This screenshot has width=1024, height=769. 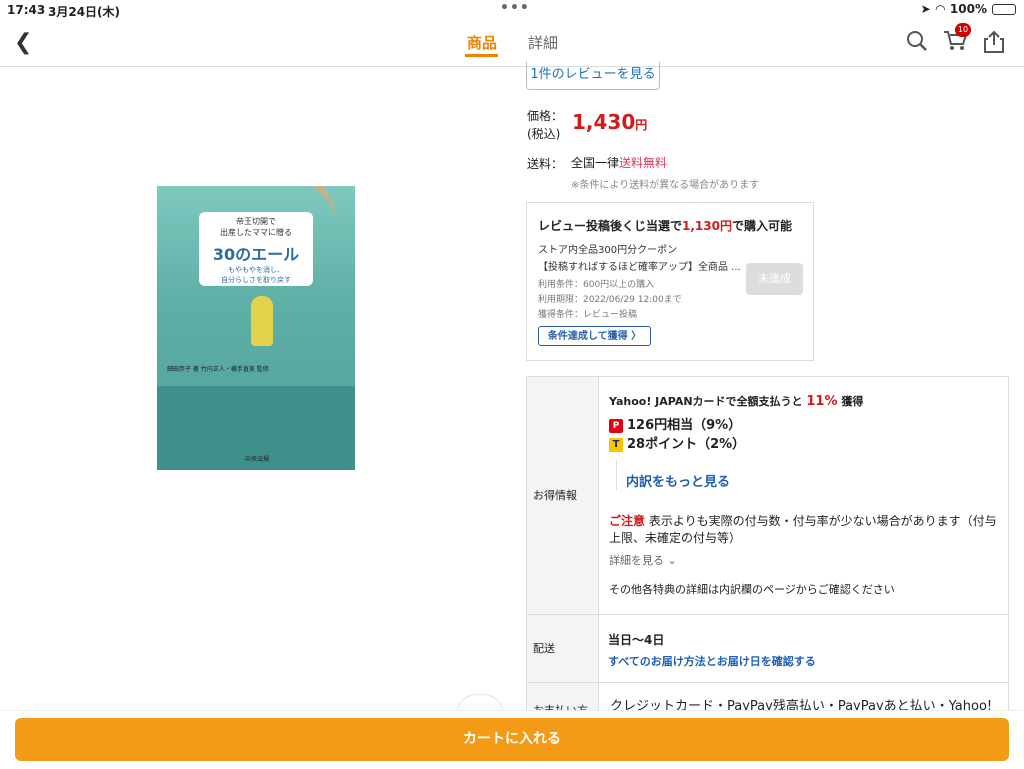 I want to click on delivery-label: 配送, so click(x=563, y=648).